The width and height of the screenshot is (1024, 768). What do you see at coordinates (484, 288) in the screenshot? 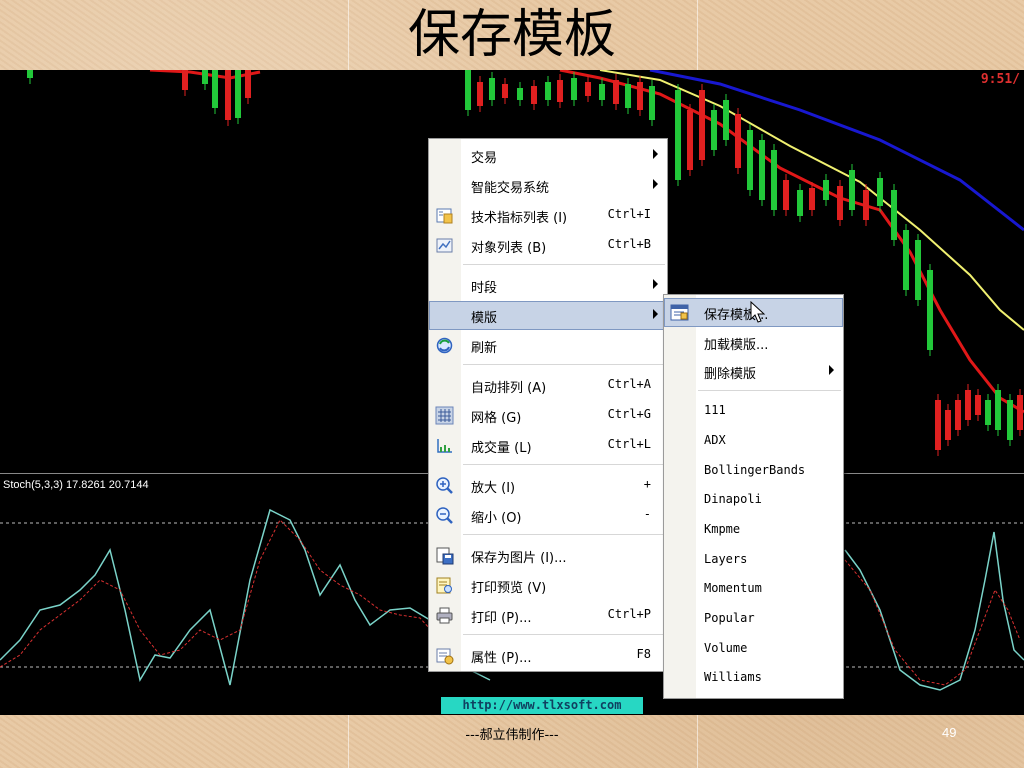
I see `menu-item-label: 时段` at bounding box center [484, 288].